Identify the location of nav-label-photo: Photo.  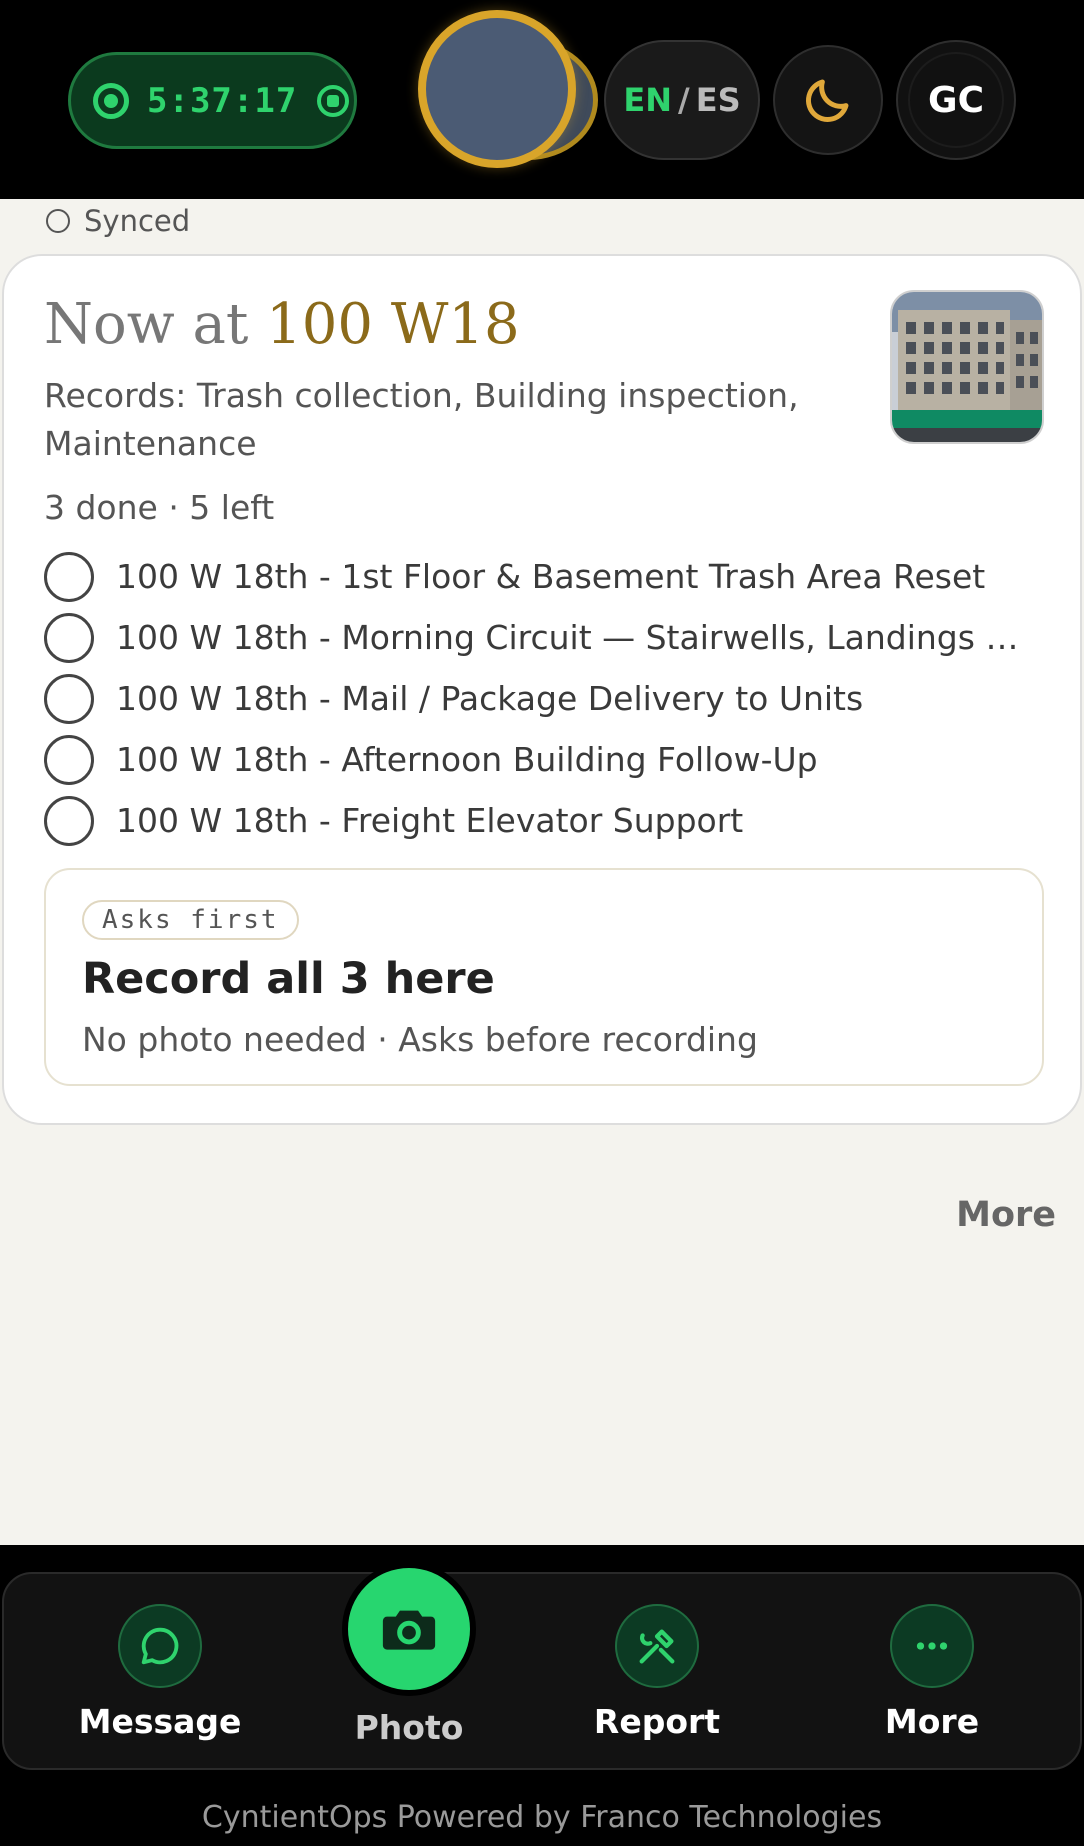
(409, 1727).